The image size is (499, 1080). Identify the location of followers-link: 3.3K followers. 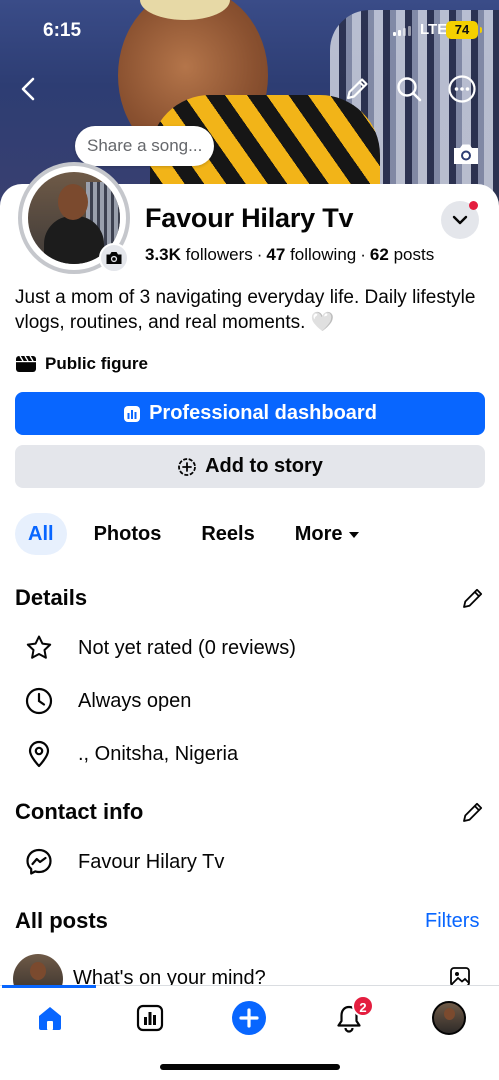
(199, 254).